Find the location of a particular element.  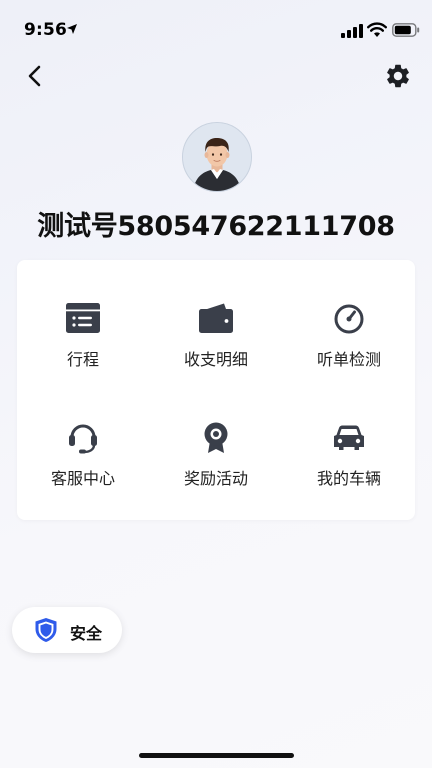

shield-icon is located at coordinates (46, 630).